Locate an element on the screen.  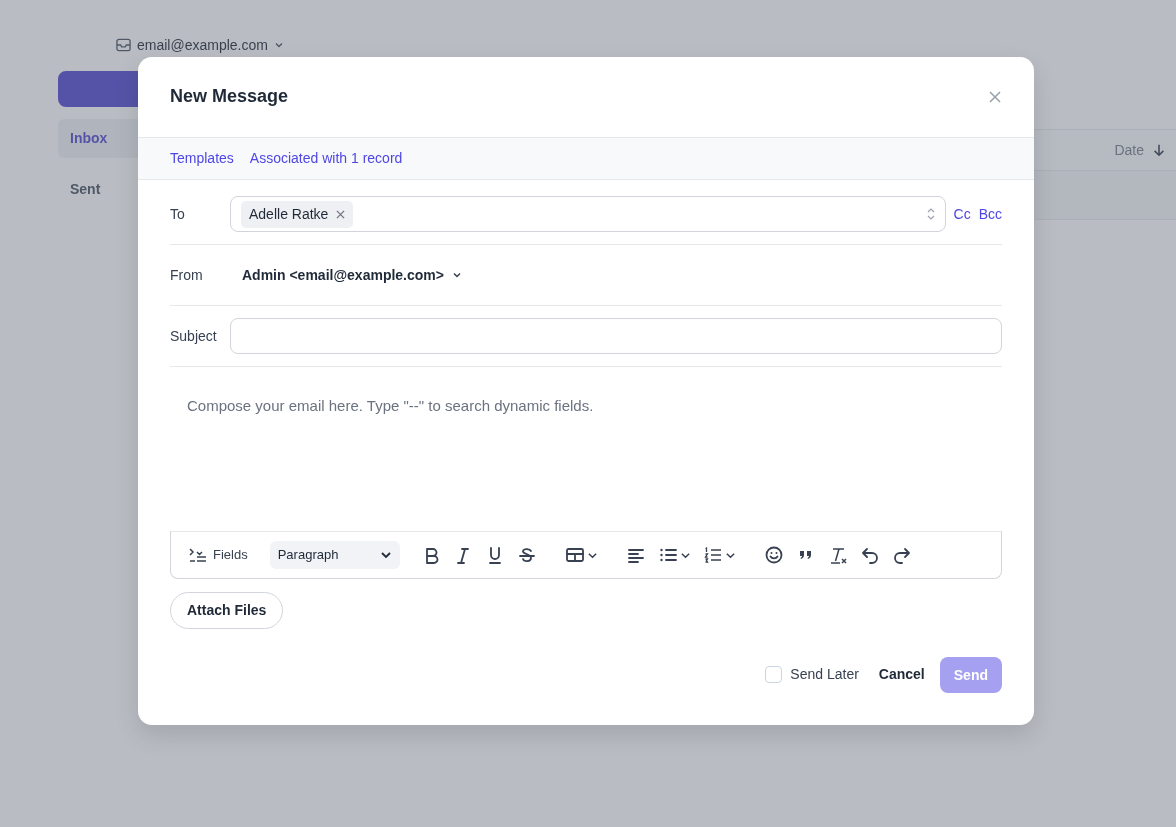
cancel-button: Cancel is located at coordinates (901, 674).